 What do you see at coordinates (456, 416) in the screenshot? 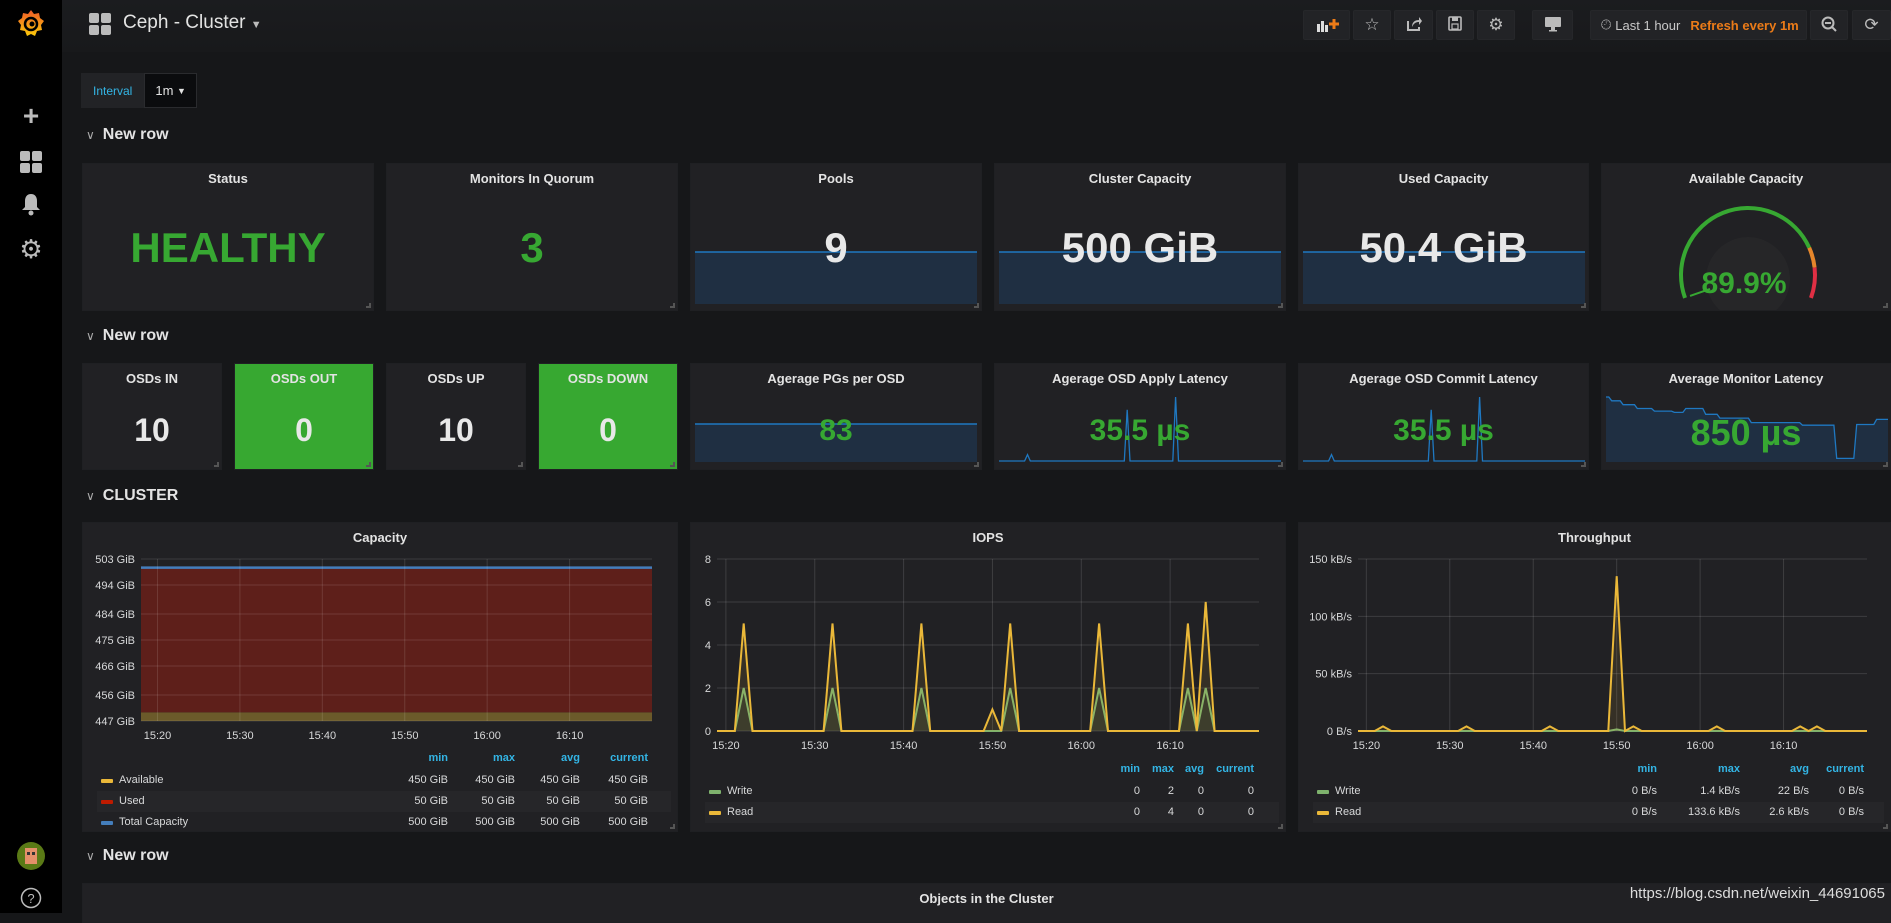
I see `panel-osds-up: OSDs UP 10` at bounding box center [456, 416].